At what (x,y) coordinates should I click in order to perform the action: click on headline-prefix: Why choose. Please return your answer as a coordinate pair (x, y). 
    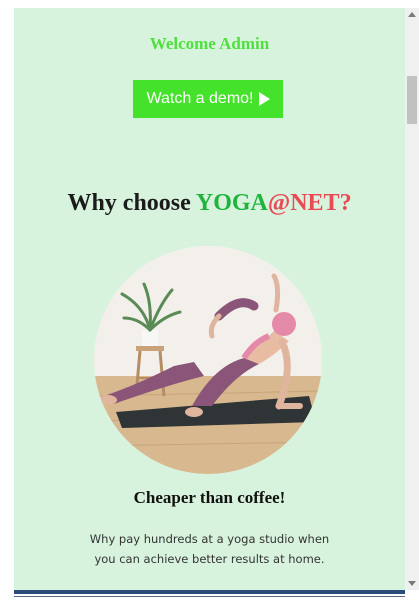
    Looking at the image, I should click on (131, 203).